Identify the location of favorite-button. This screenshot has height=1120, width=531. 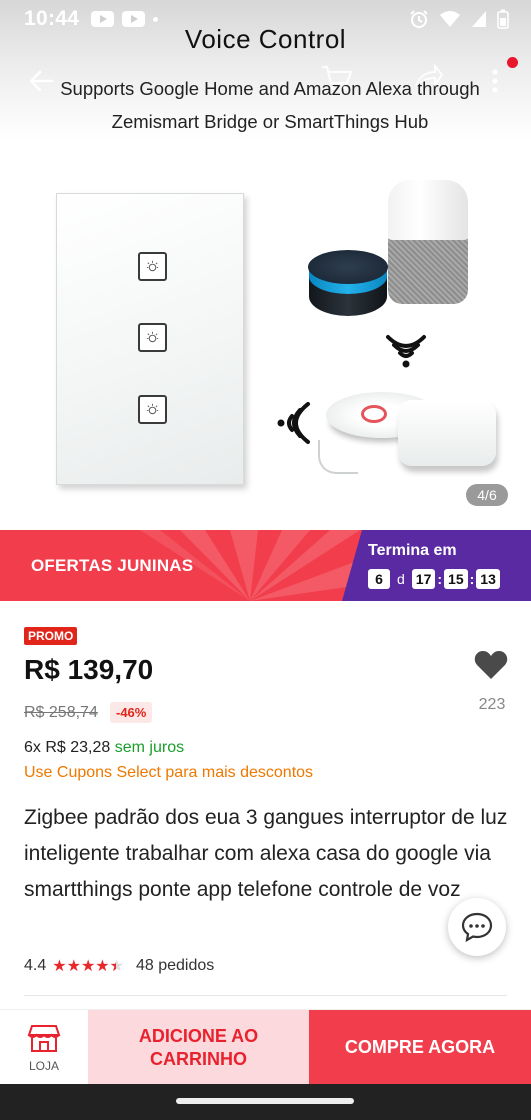
(491, 667).